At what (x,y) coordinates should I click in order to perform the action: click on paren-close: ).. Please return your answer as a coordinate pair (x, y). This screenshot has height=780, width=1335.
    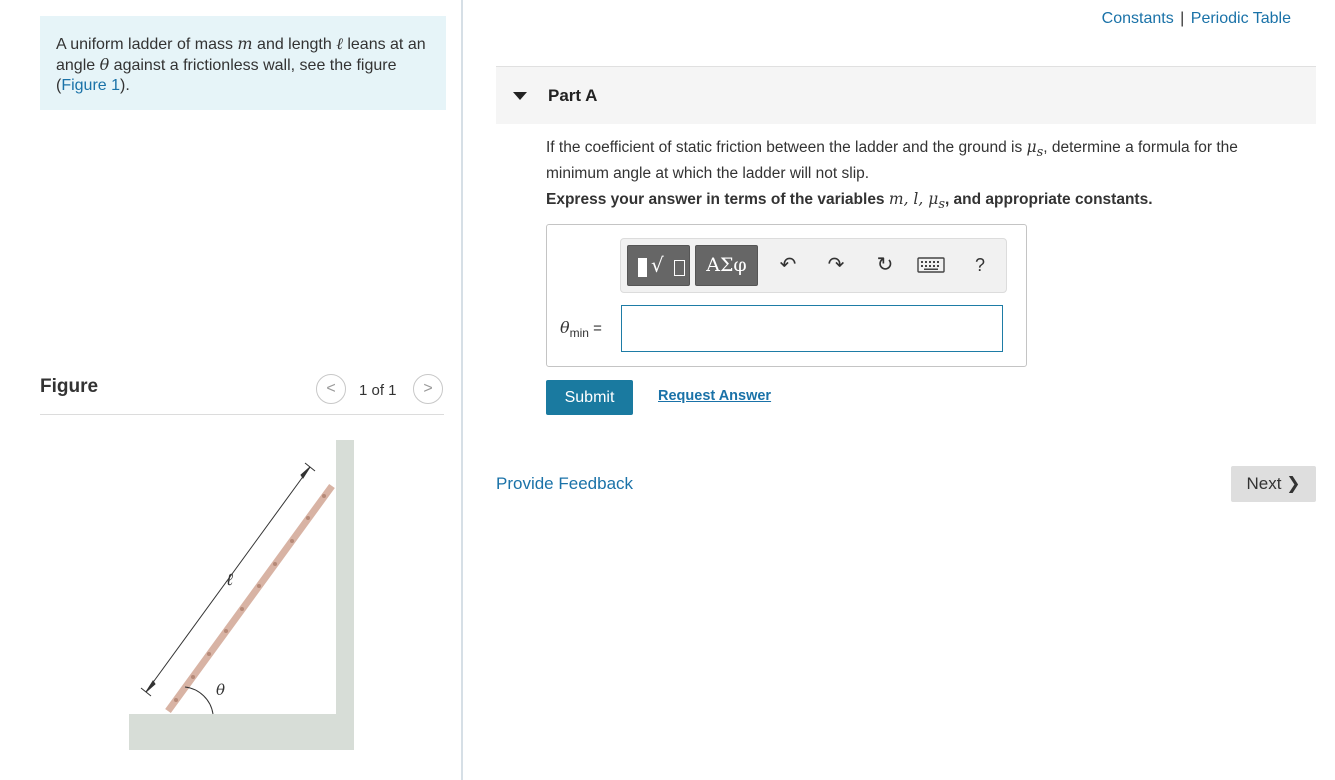
    Looking at the image, I should click on (125, 85).